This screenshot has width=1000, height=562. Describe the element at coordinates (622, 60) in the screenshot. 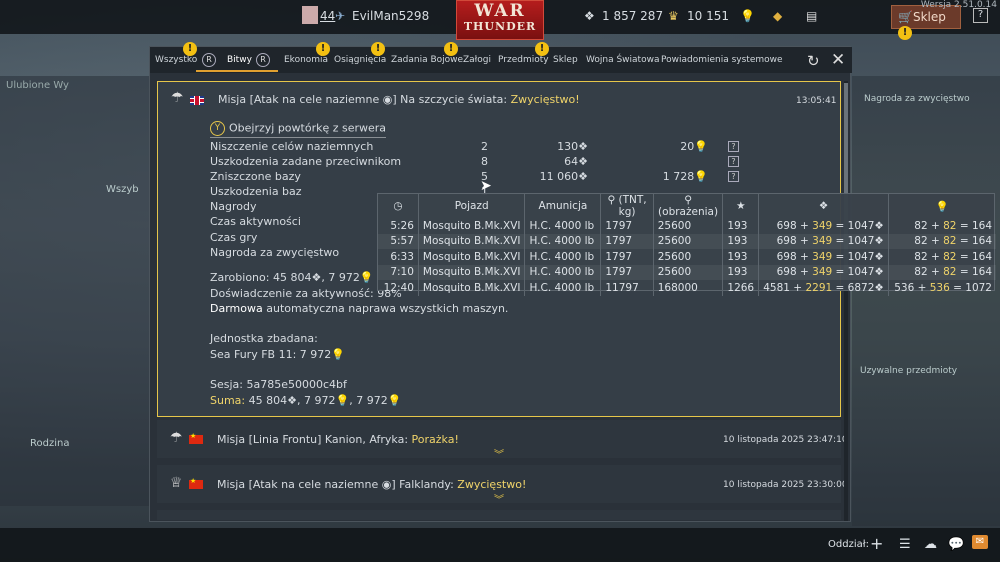

I see `tab-world-war: Wojna Światowa` at that location.